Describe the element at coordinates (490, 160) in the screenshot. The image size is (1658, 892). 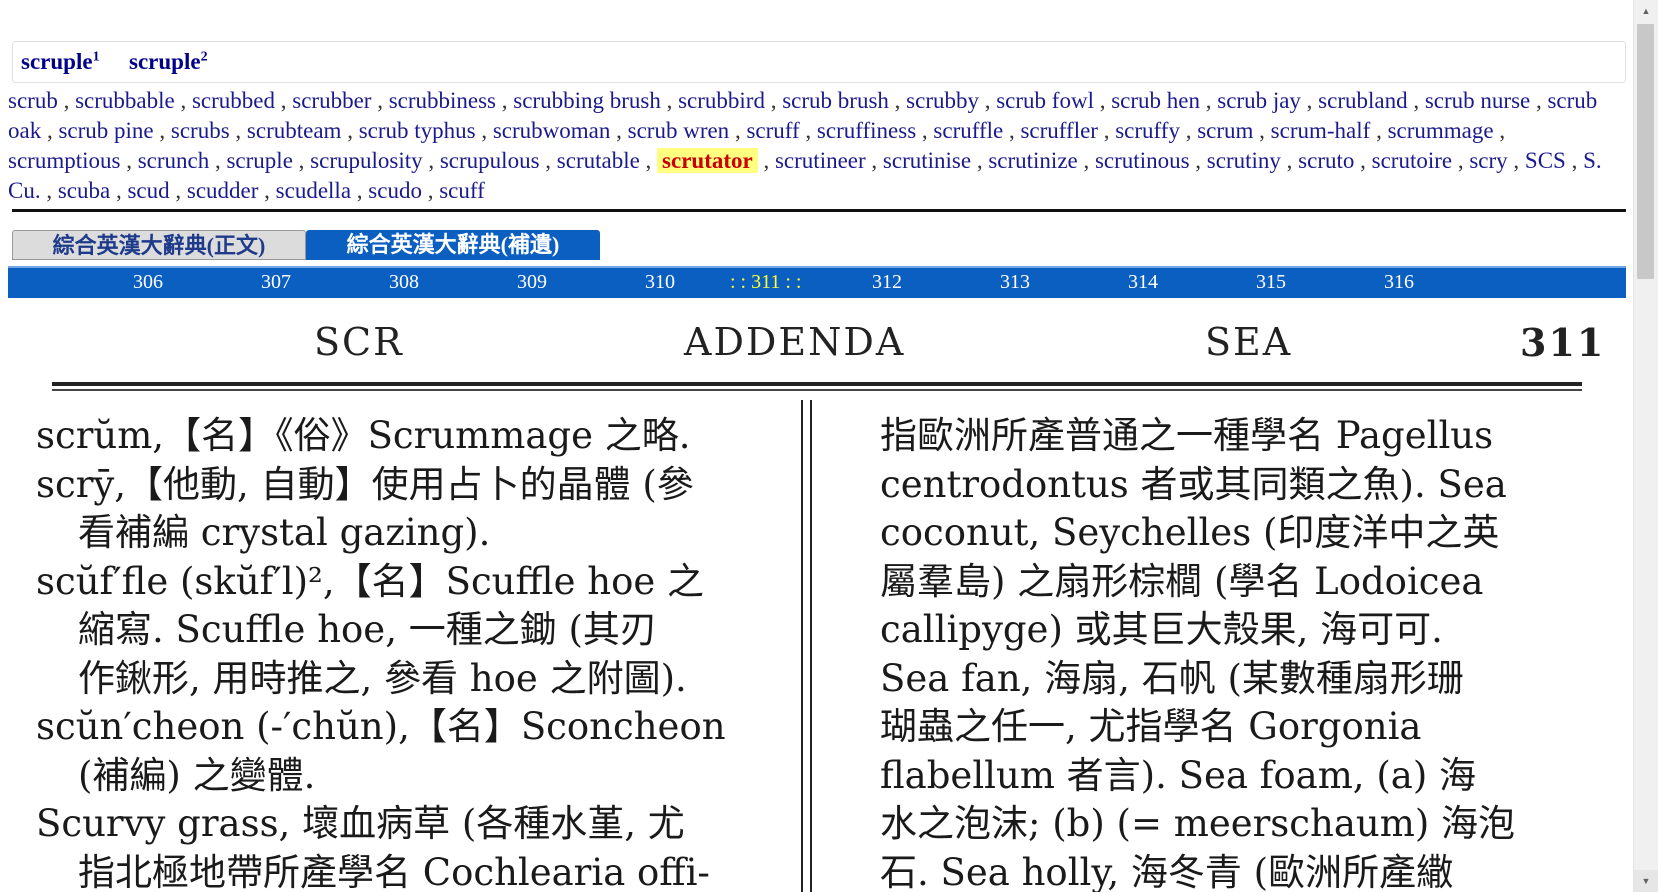
I see `word-link: scrupulous` at that location.